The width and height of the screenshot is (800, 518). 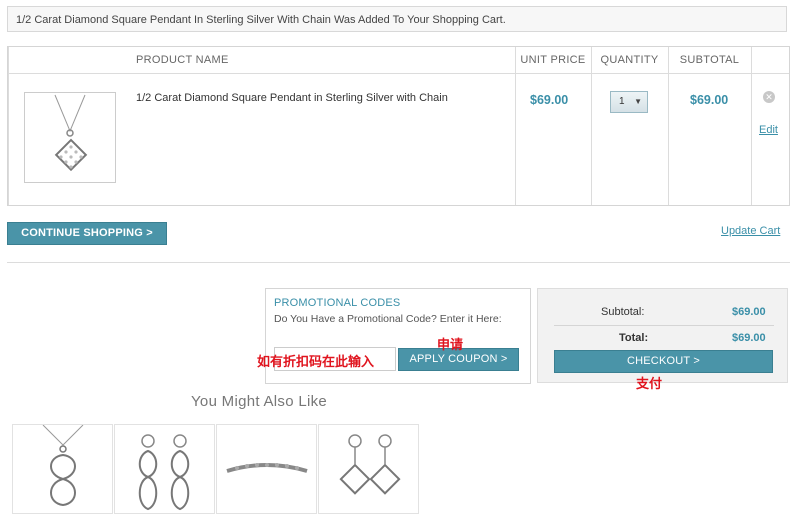 I want to click on header-unit-price: UNIT PRICE, so click(x=553, y=60).